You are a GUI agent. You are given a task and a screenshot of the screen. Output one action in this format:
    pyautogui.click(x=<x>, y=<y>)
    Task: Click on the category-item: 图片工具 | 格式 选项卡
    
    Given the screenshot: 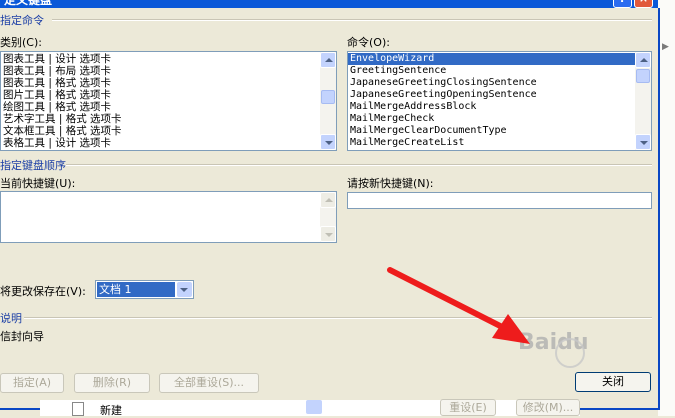 What is the action you would take?
    pyautogui.click(x=168, y=95)
    